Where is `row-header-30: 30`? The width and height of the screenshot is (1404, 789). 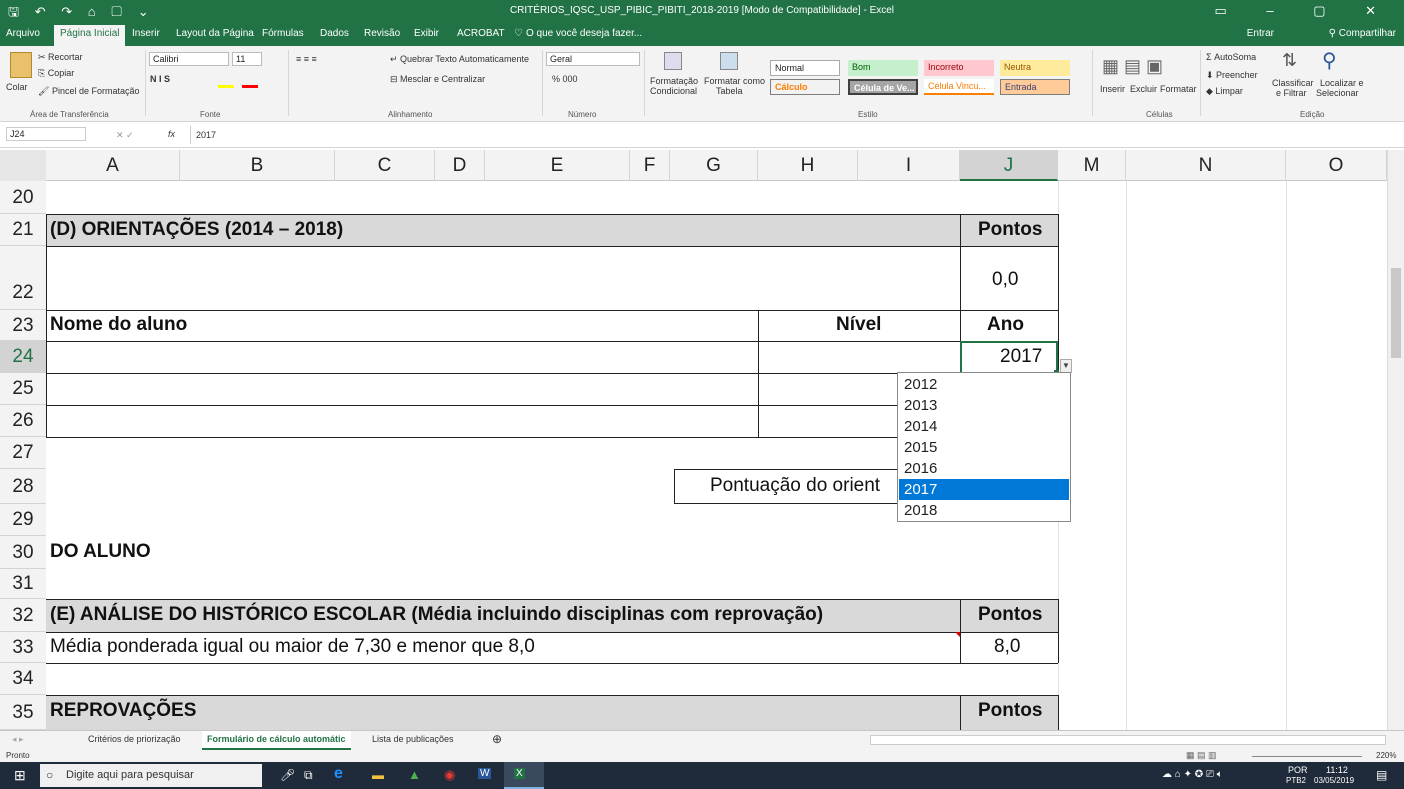 row-header-30: 30 is located at coordinates (23, 552).